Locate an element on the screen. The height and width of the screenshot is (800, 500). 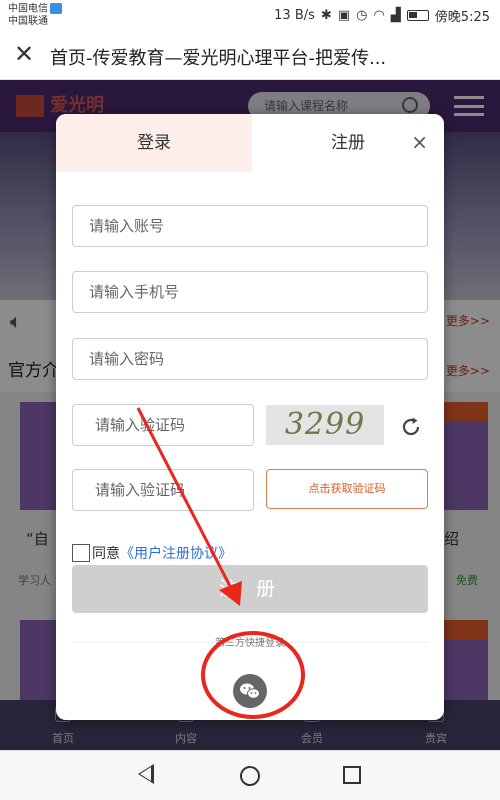
battery-icon is located at coordinates (417, 15).